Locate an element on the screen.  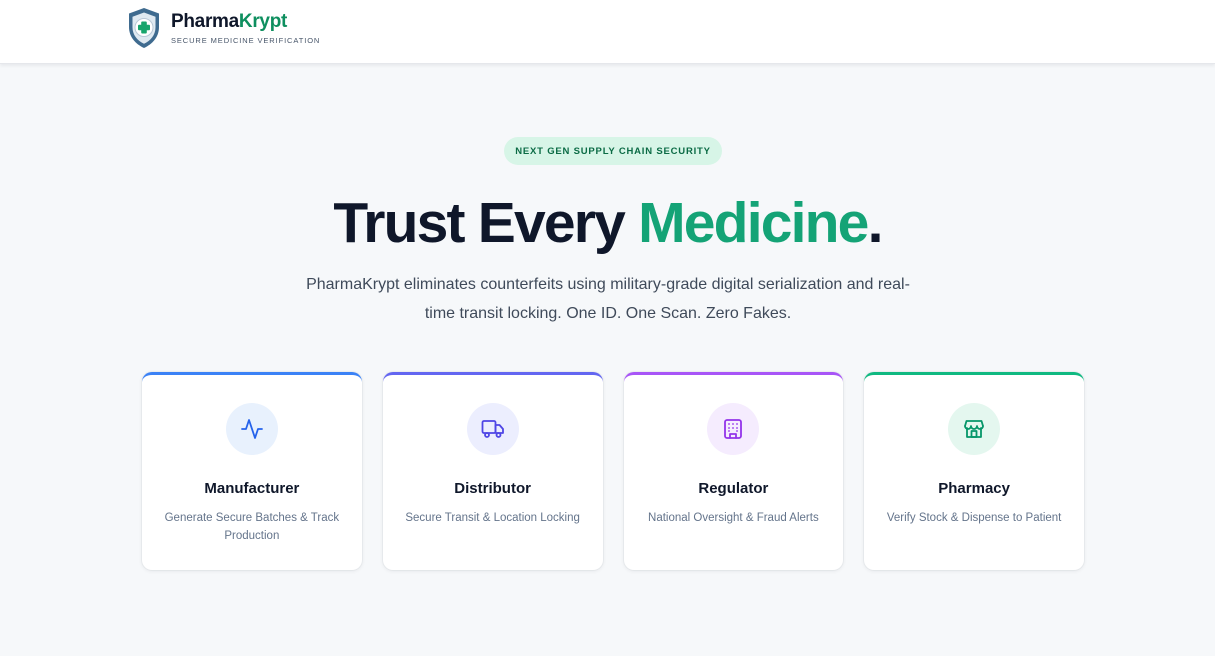
brand-logo: PharmaKrypt SECURE MEDICINE VERIFICATION is located at coordinates (223, 28).